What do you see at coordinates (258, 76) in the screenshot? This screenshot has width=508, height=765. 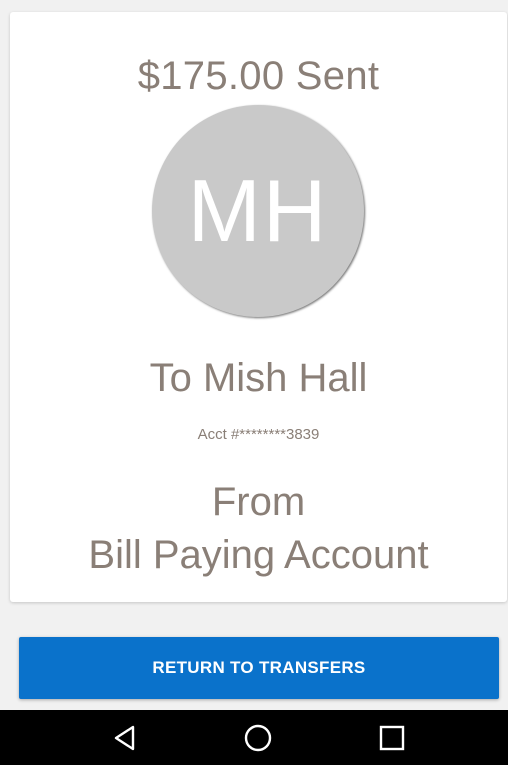 I see `amount-sent-title: $175.00 Sent` at bounding box center [258, 76].